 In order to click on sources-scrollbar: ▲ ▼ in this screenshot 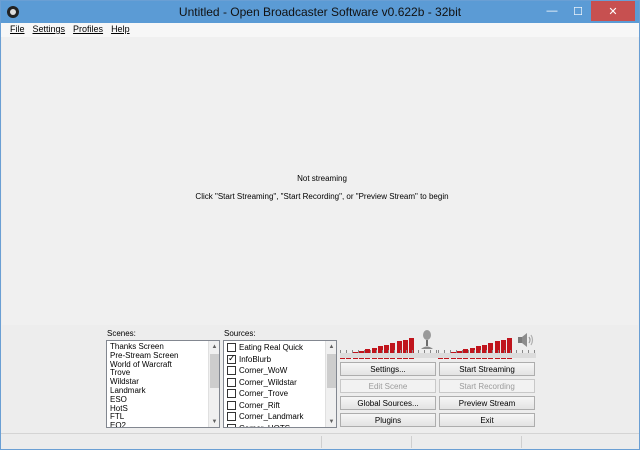, I will do `click(330, 384)`.